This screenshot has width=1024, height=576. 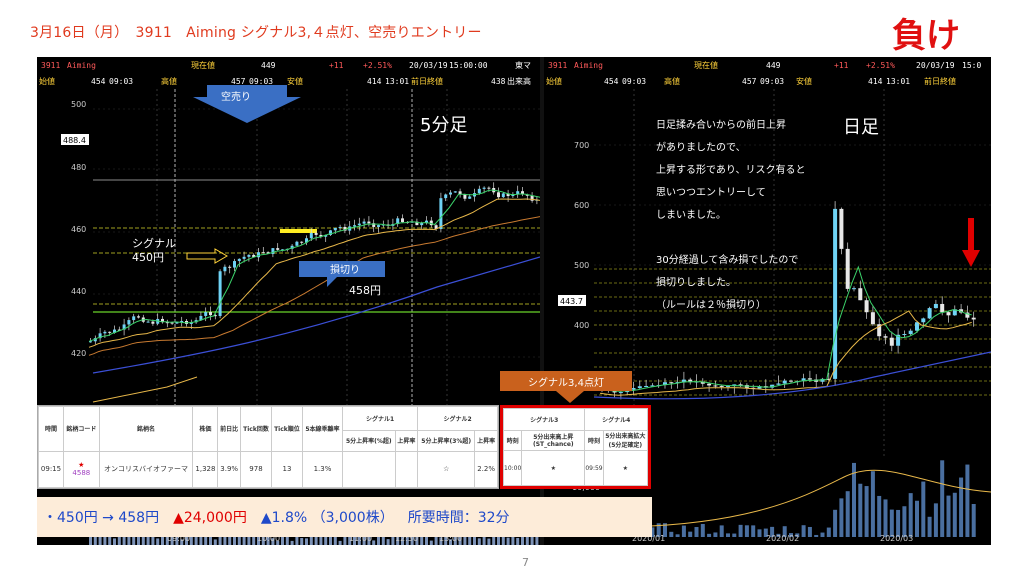 I want to click on star-icon: ★, so click(x=81, y=465).